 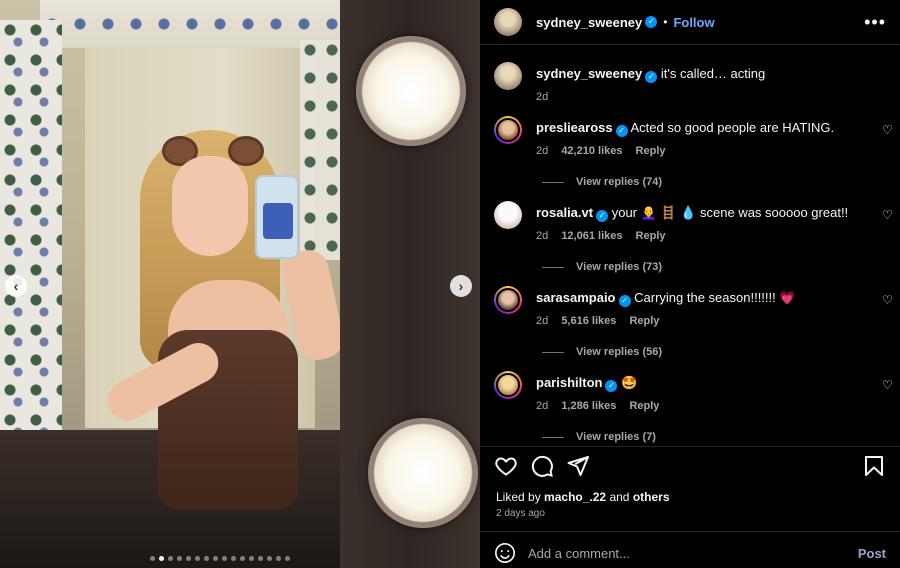 I want to click on carousel-prev-button: ‹, so click(x=16, y=286).